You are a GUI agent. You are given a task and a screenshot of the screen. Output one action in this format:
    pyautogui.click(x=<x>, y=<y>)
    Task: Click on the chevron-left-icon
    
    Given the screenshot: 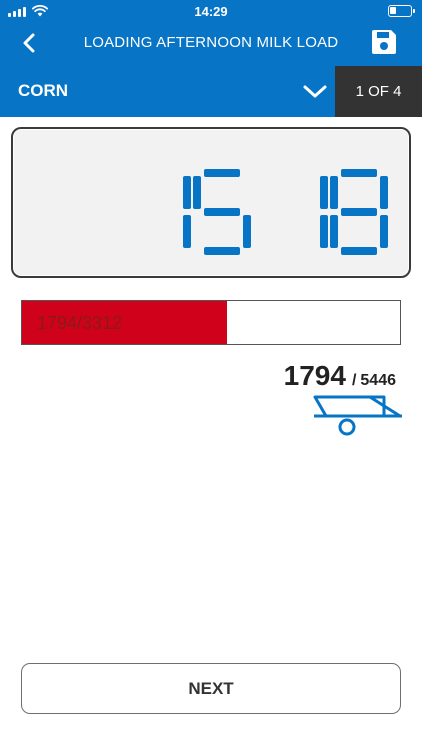 What is the action you would take?
    pyautogui.click(x=29, y=43)
    